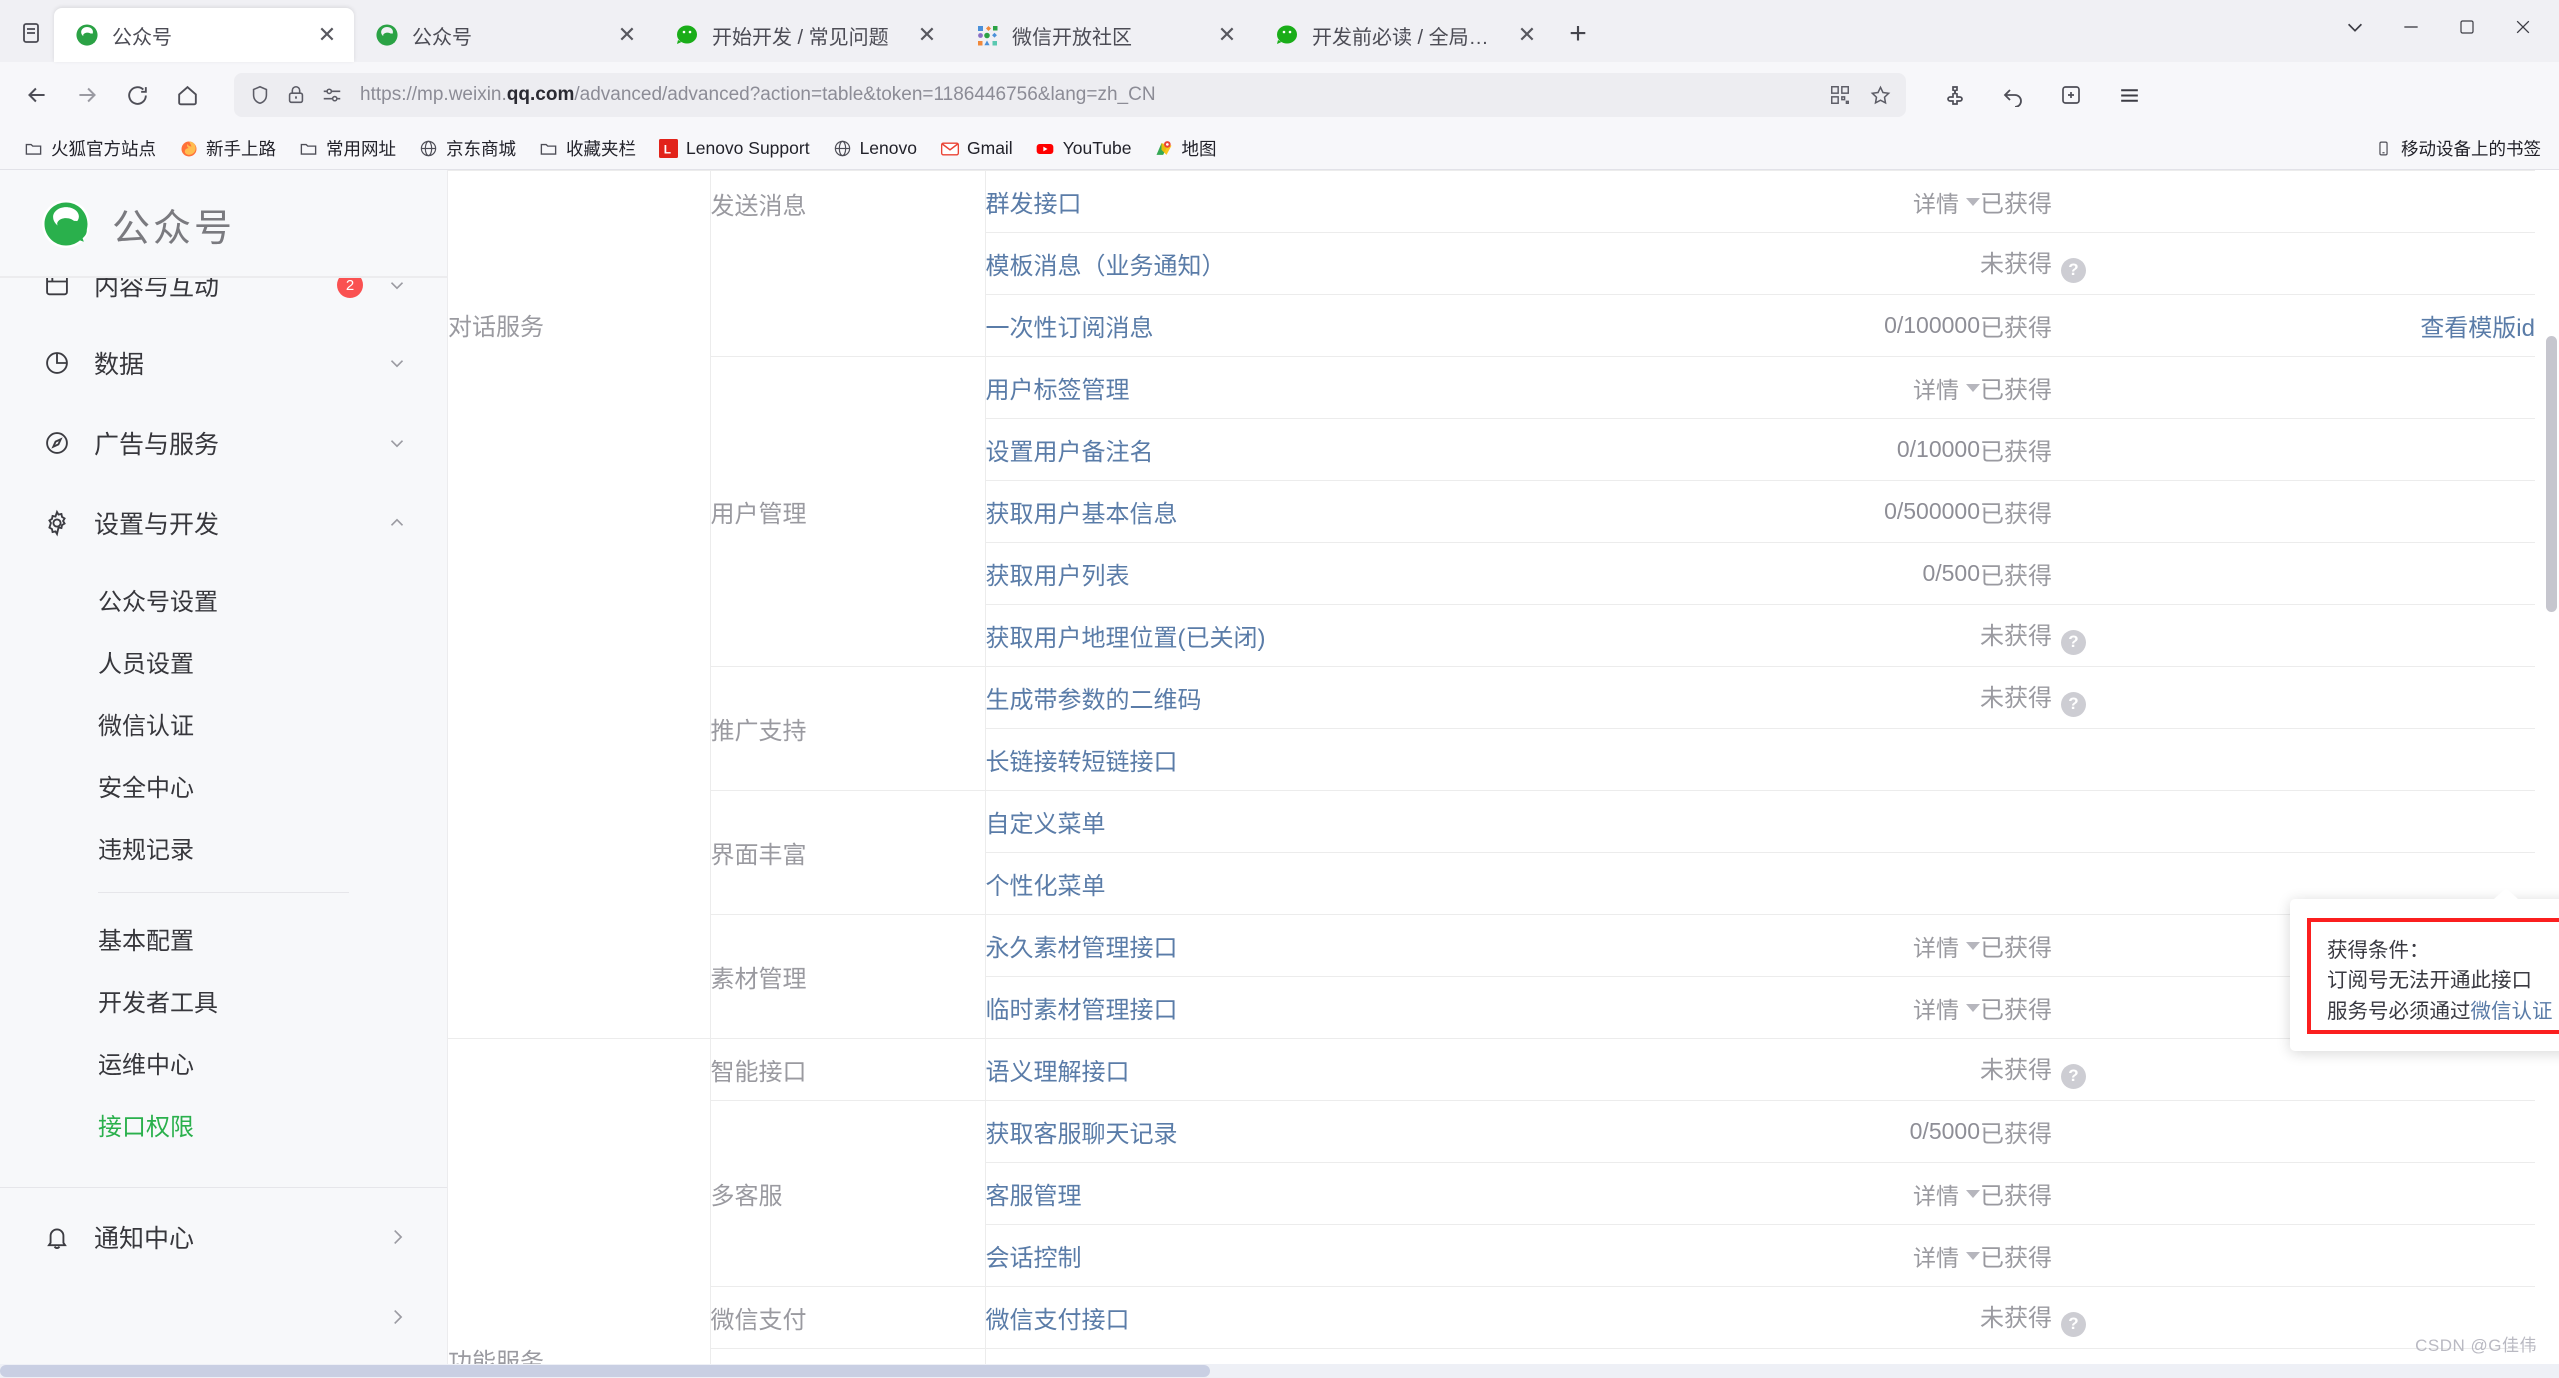 The image size is (2559, 1378). Describe the element at coordinates (1034, 204) in the screenshot. I see `api-link: 群发接口` at that location.